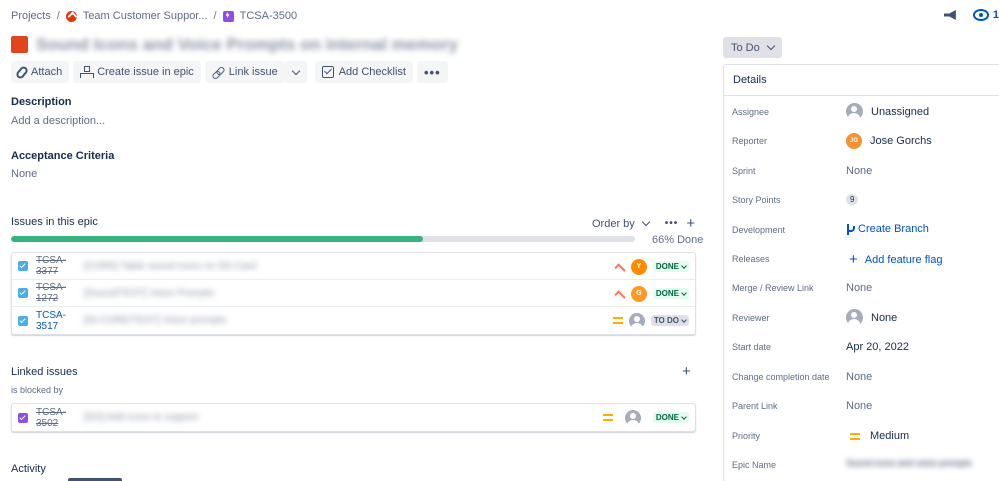 This screenshot has height=481, width=999. Describe the element at coordinates (672, 223) in the screenshot. I see `epic-more-icon: •••` at that location.